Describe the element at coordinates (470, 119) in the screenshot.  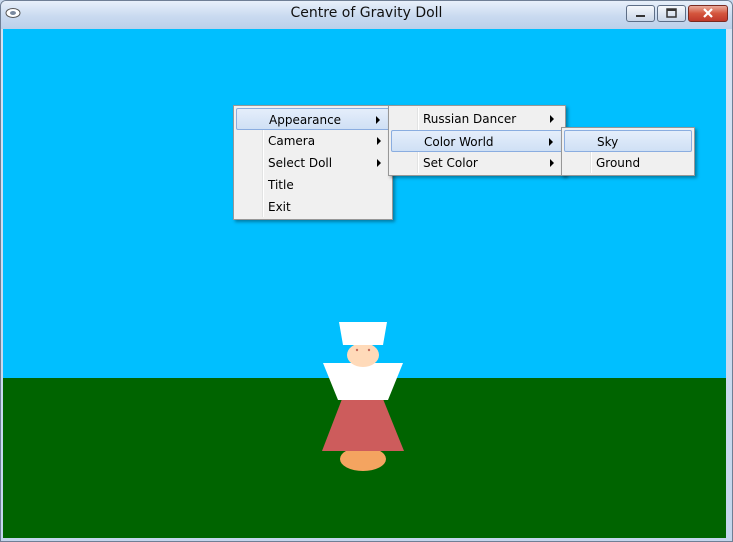
I see `menu-item-label: Russian Dancer` at that location.